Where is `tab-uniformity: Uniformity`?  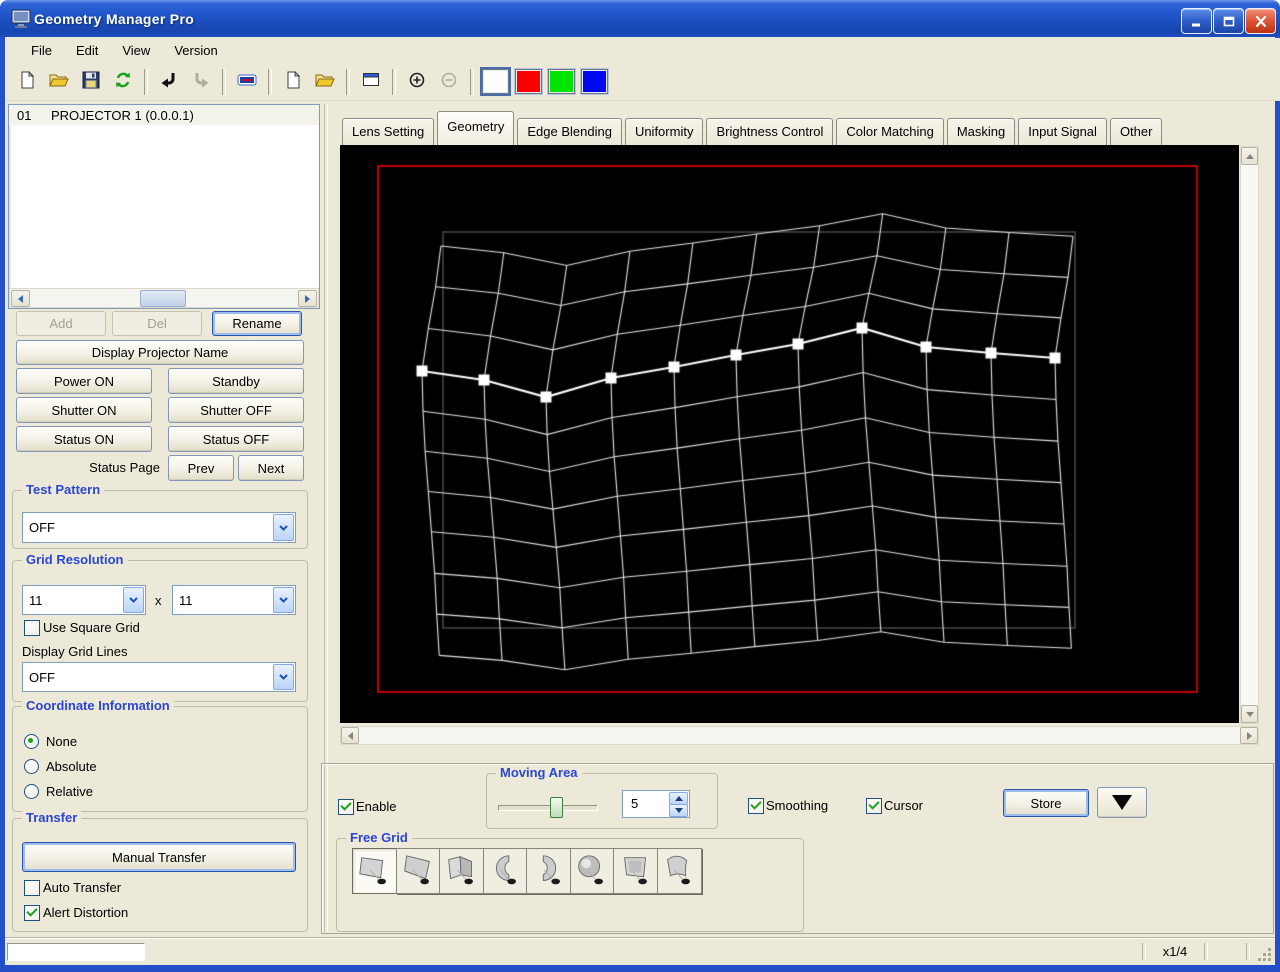 tab-uniformity: Uniformity is located at coordinates (664, 131).